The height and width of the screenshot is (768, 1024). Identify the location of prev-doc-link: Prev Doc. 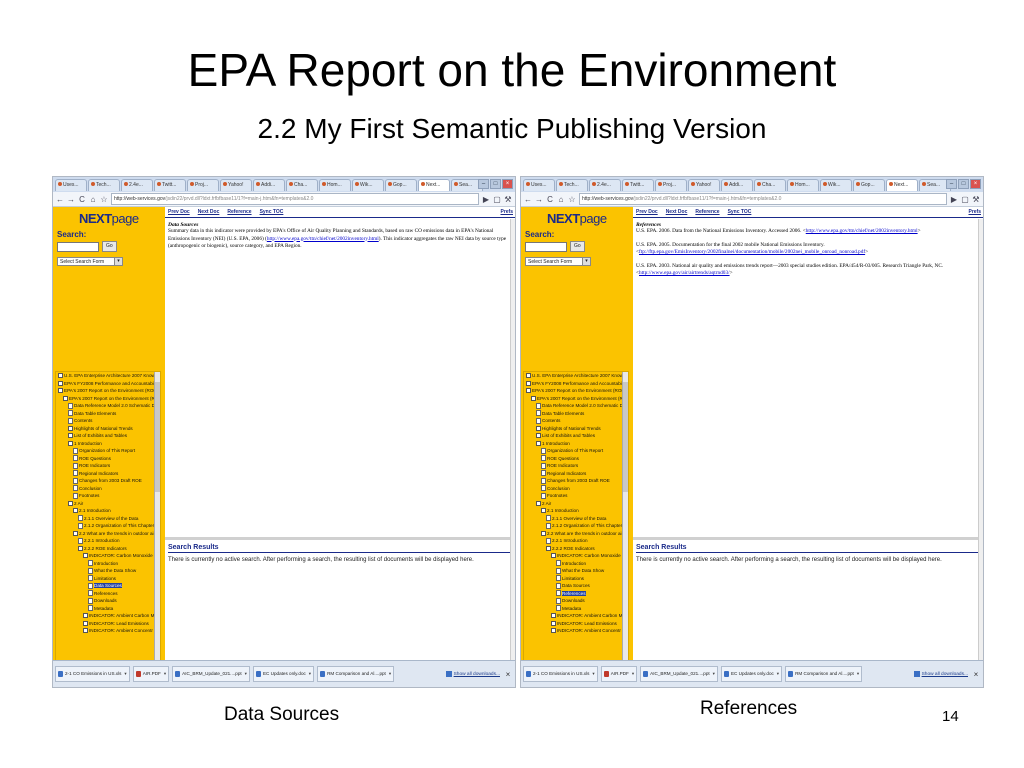
(179, 212).